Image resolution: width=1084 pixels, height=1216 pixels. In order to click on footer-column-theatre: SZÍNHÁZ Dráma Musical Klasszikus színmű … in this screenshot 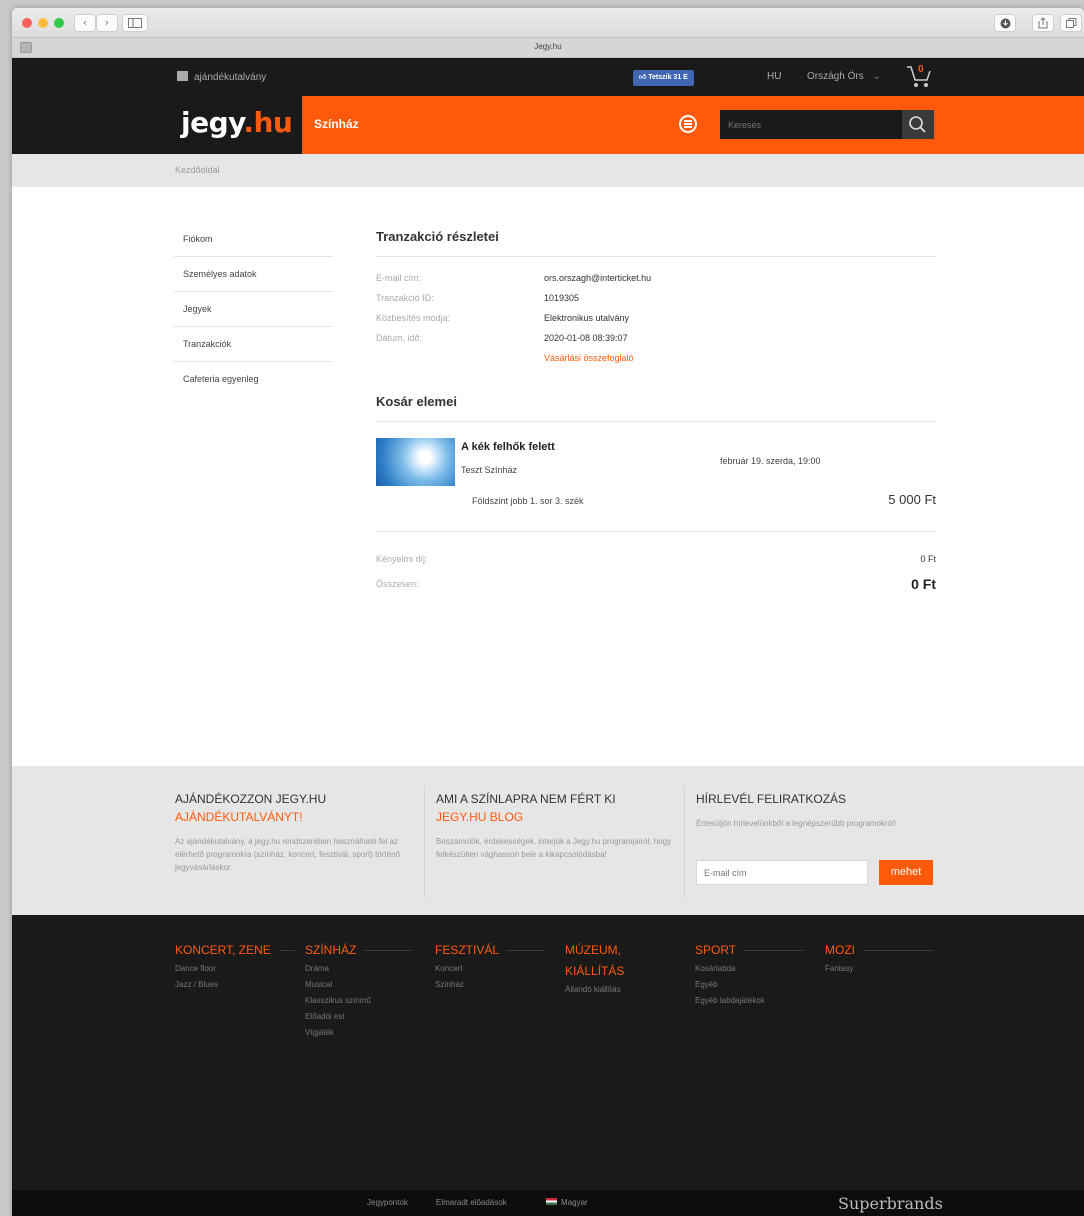, I will do `click(365, 990)`.